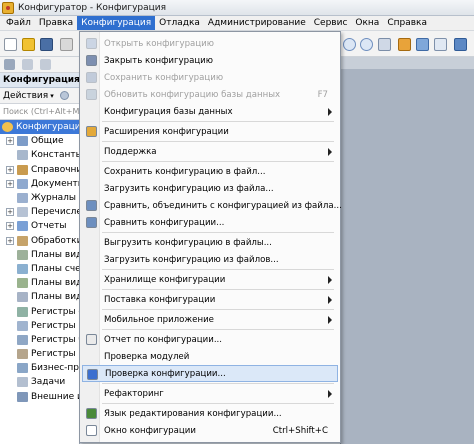 The image size is (474, 444). Describe the element at coordinates (331, 23) in the screenshot. I see `menu-item-5: Сервис` at that location.